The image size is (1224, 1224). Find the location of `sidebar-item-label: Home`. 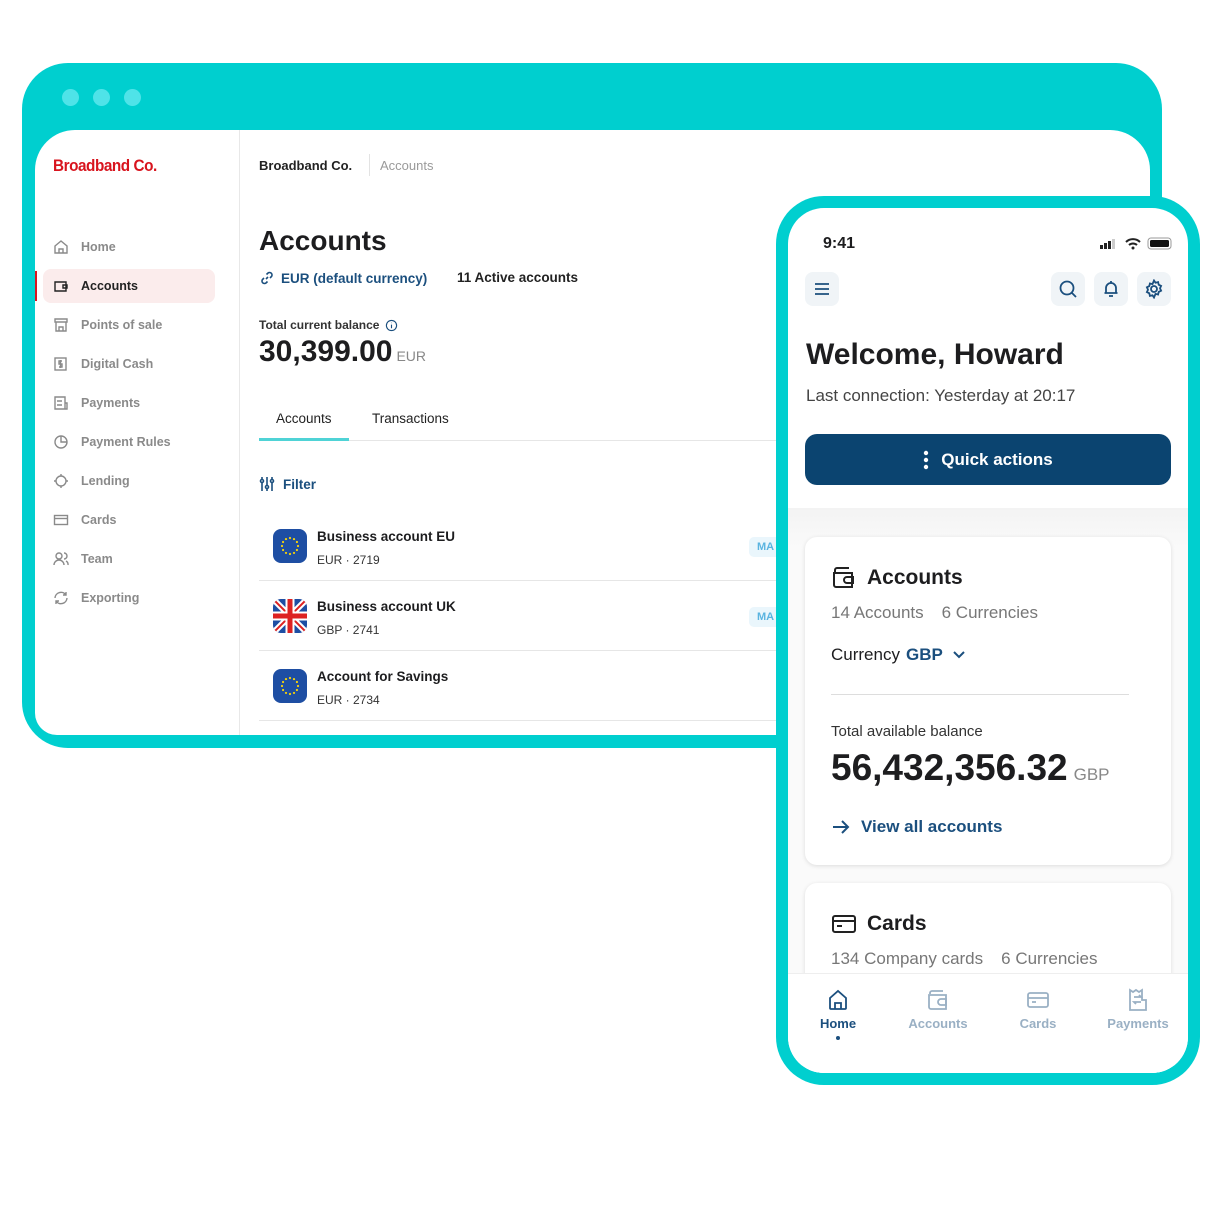

sidebar-item-label: Home is located at coordinates (98, 247).